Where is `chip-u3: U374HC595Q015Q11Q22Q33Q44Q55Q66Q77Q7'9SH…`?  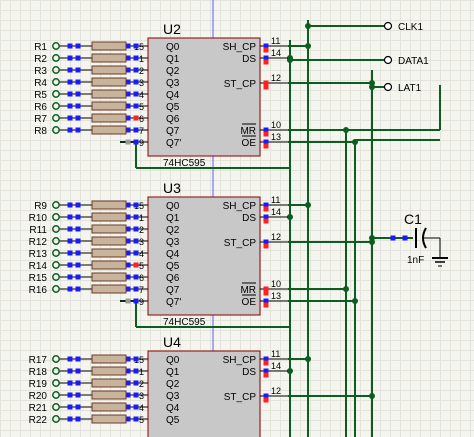
chip-u3: U374HC595Q015Q11Q22Q33Q44Q55Q66Q77Q7'9SH… is located at coordinates (204, 254).